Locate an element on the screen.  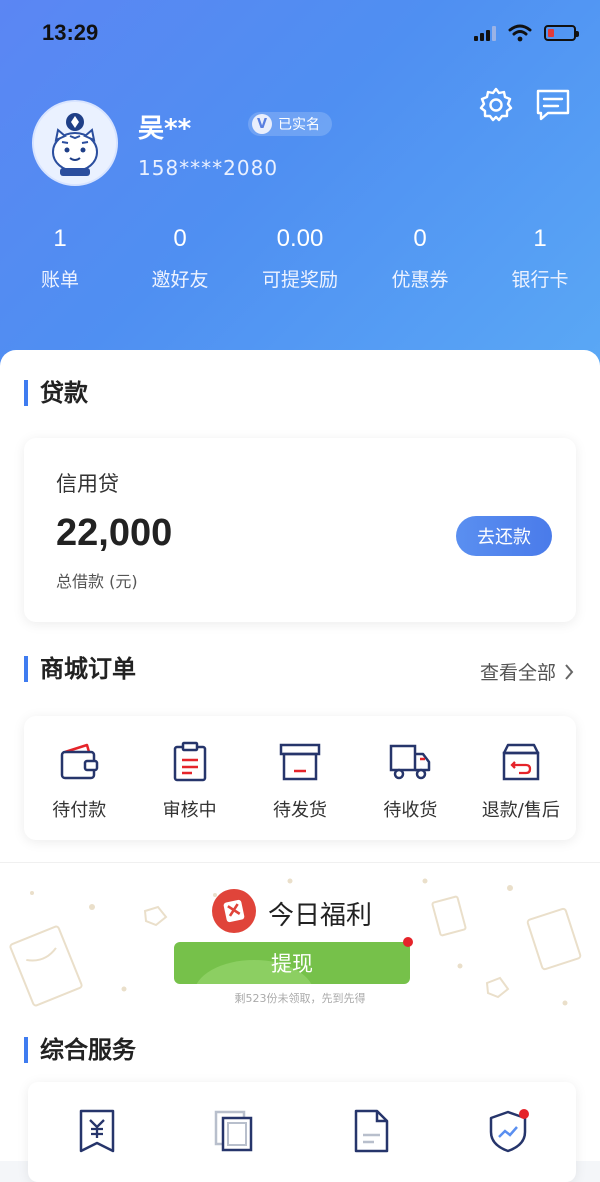
shield-chart-icon is located at coordinates (509, 1131).